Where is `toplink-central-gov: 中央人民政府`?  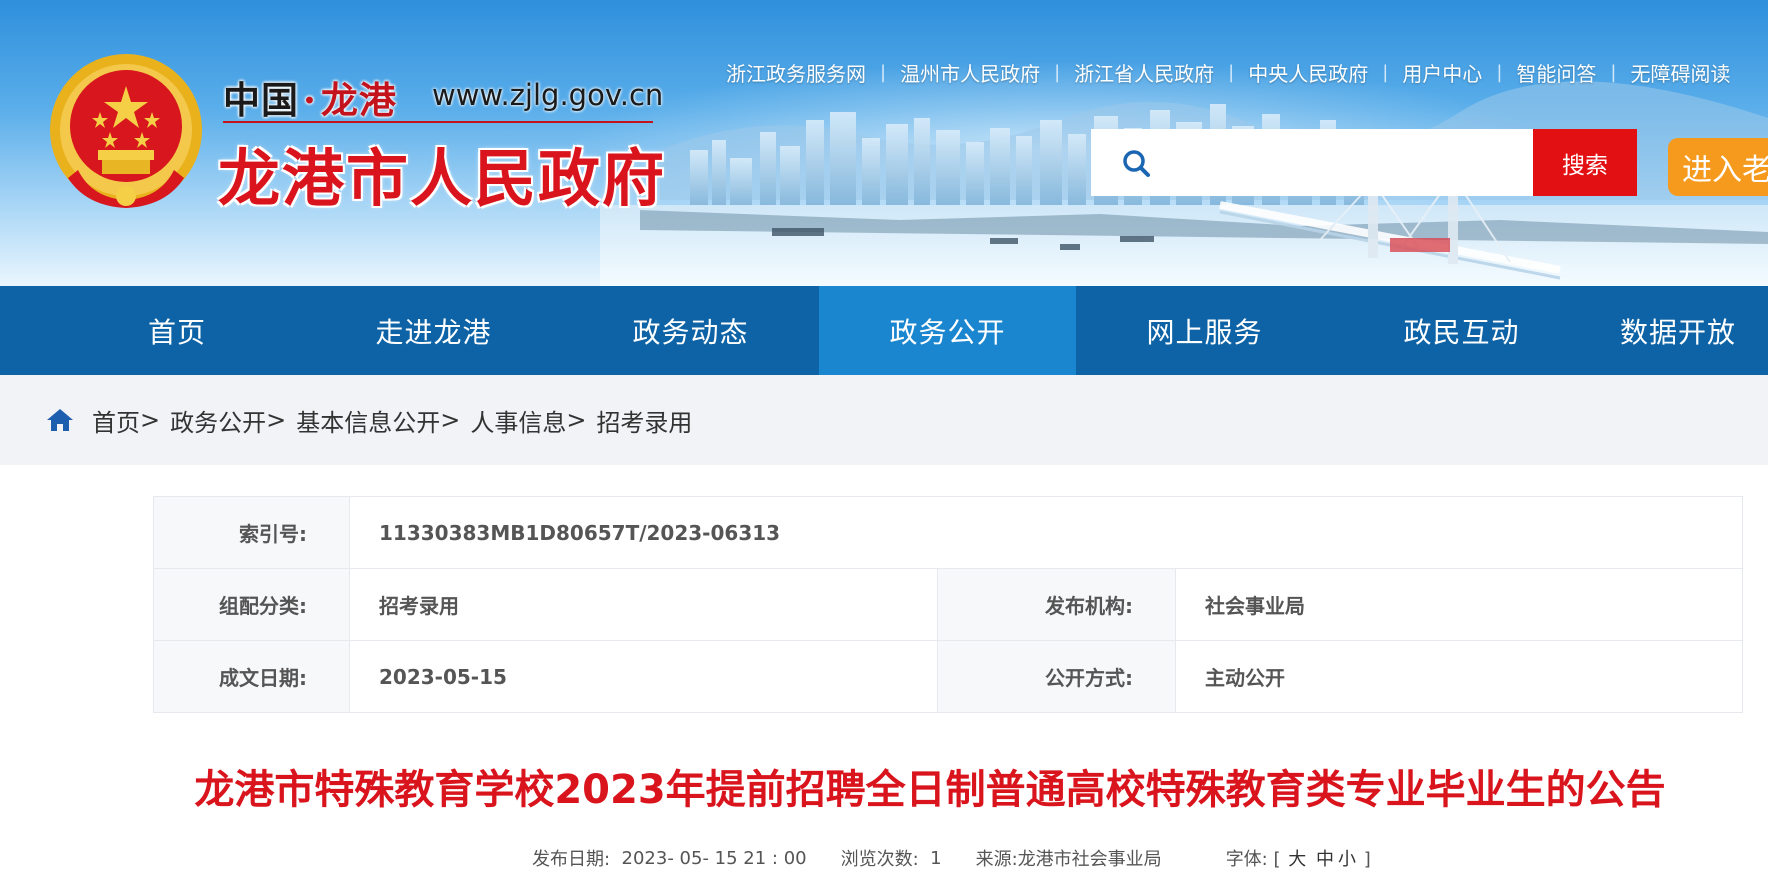
toplink-central-gov: 中央人民政府 is located at coordinates (1308, 72).